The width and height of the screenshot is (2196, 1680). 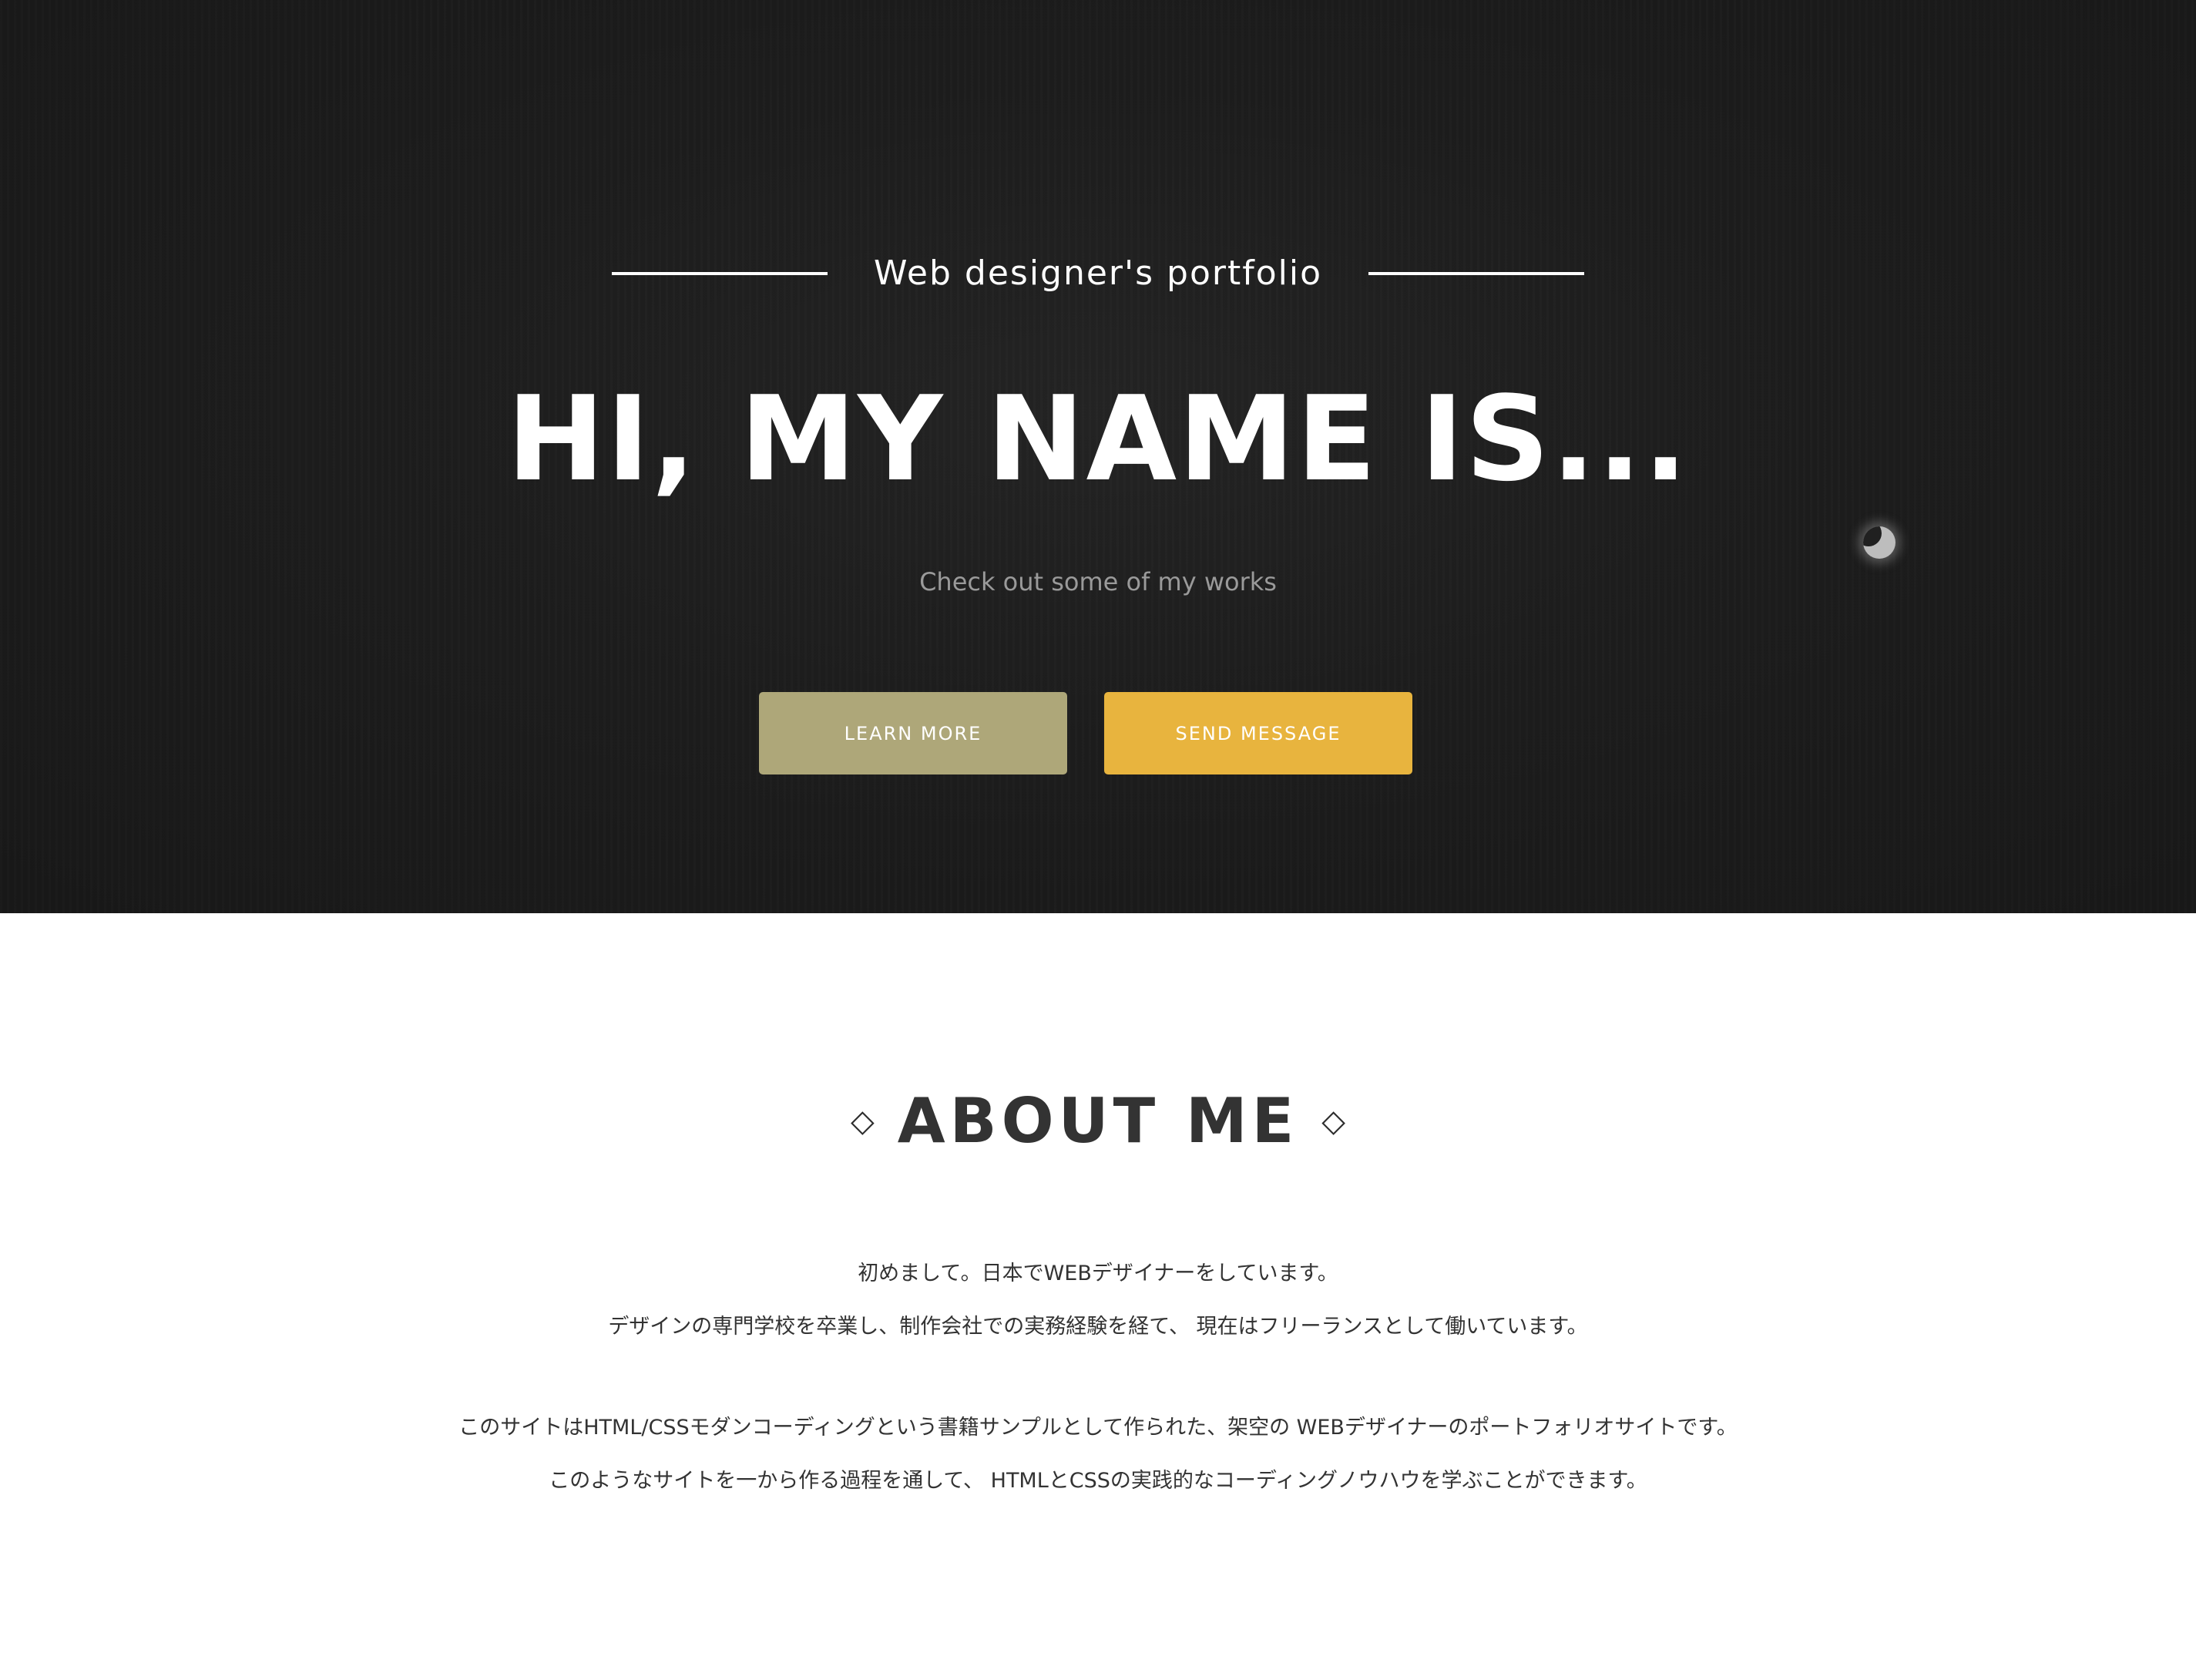 What do you see at coordinates (719, 273) in the screenshot?
I see `tagline-left-rule` at bounding box center [719, 273].